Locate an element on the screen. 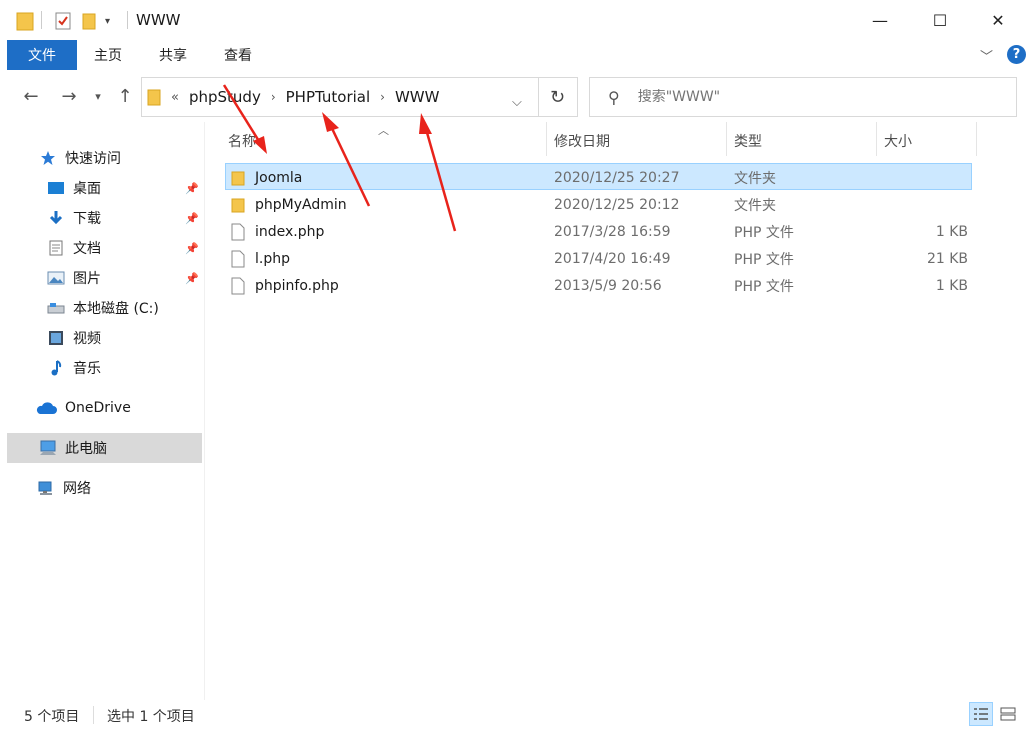 Image resolution: width=1028 pixels, height=736 pixels. list-item-l-php: l.php 2017/4/20 16:49 PHP 文件 21 KB is located at coordinates (598, 258).